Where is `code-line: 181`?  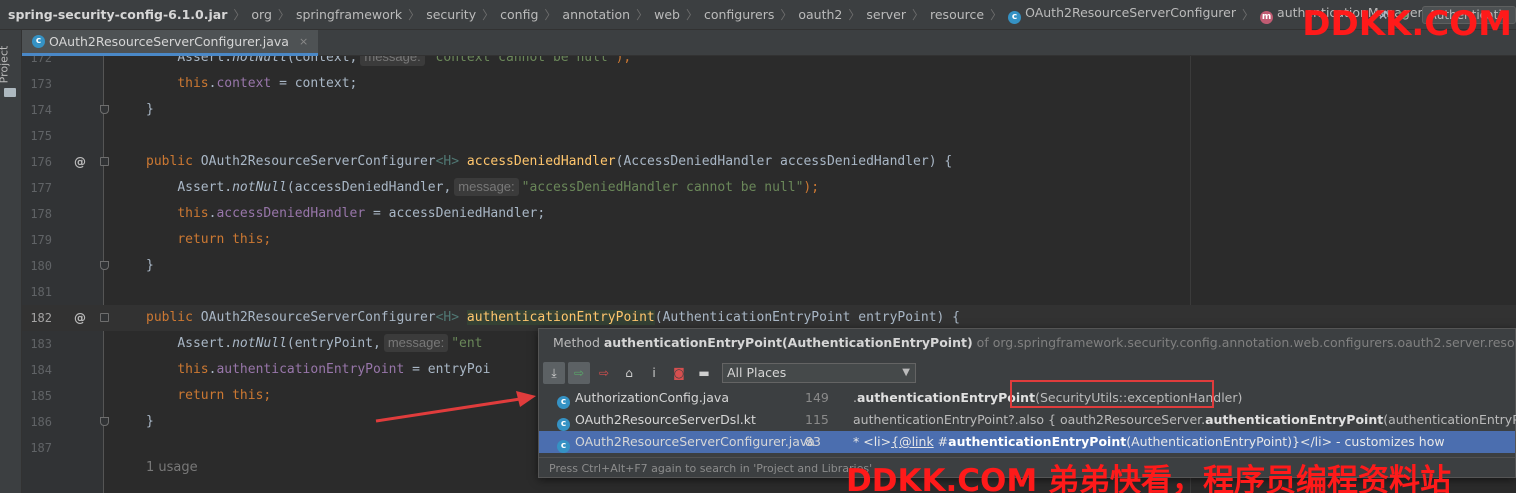 code-line: 181 is located at coordinates (769, 292).